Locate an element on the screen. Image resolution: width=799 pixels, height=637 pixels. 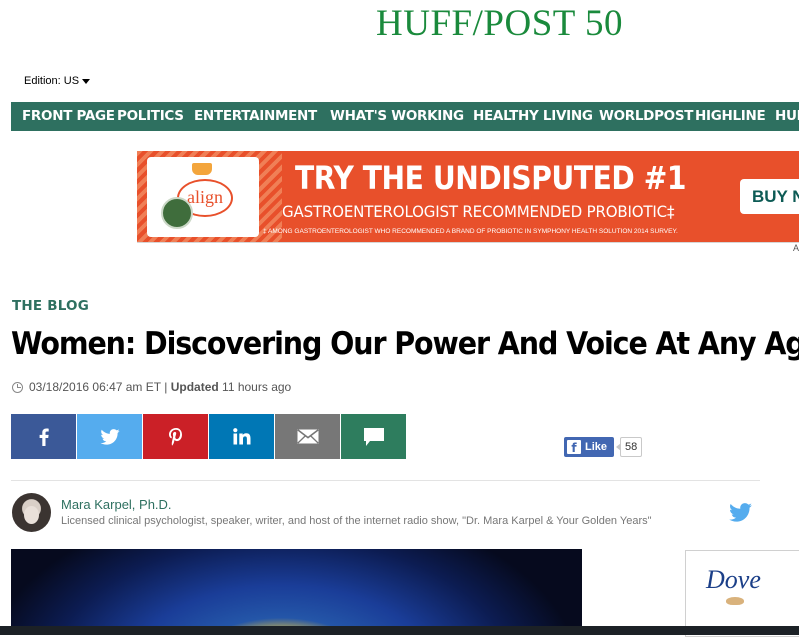
email-icon is located at coordinates (307, 436).